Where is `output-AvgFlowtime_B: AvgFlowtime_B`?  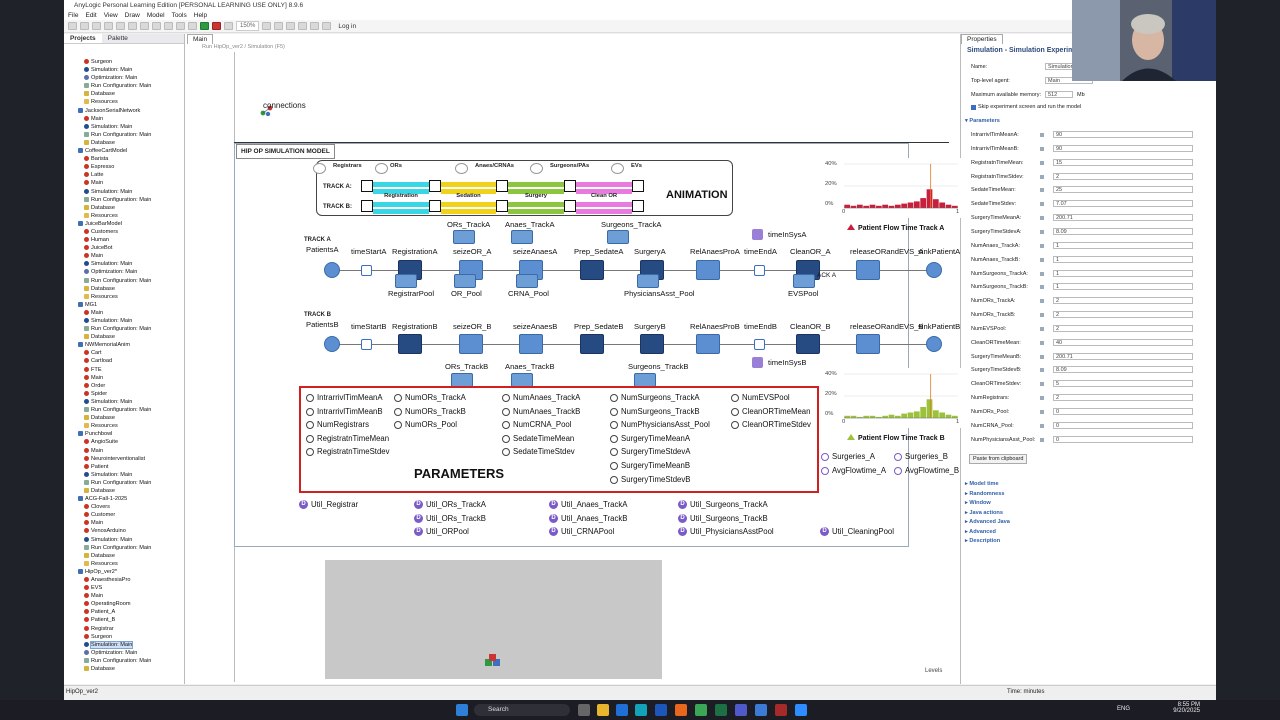 output-AvgFlowtime_B: AvgFlowtime_B is located at coordinates (926, 470).